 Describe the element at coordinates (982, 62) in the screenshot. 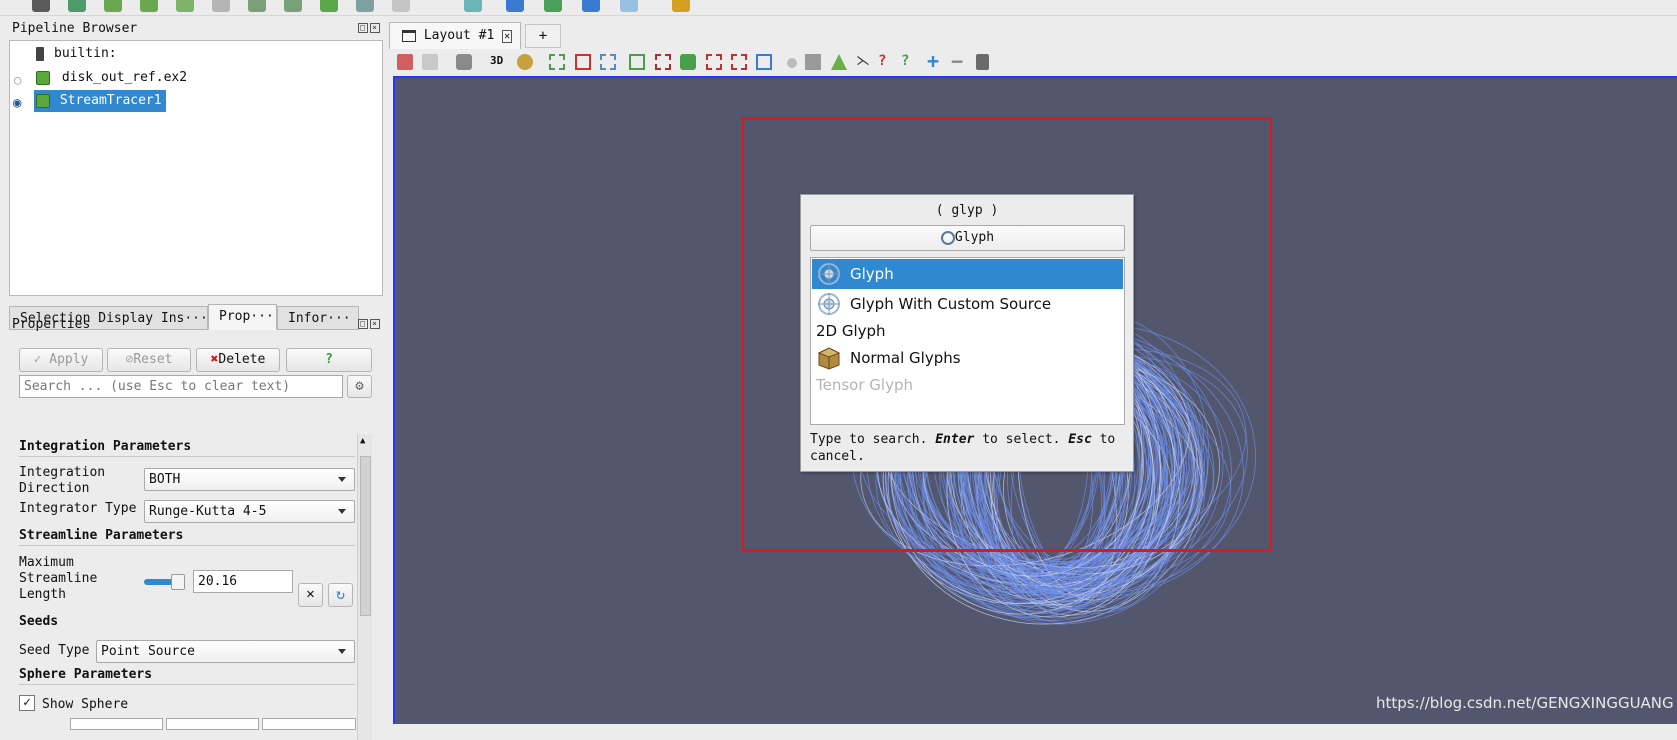

I see `trash-icon` at that location.